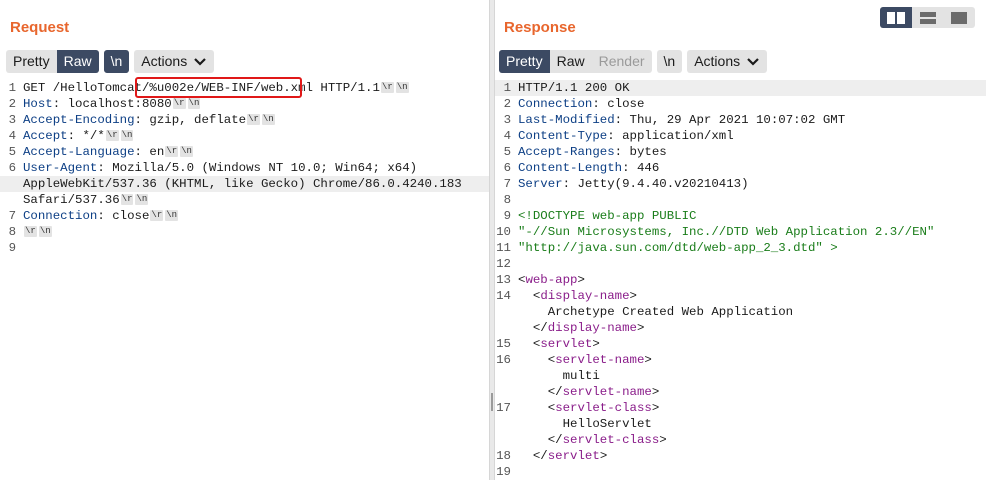 This screenshot has height=480, width=986. What do you see at coordinates (559, 376) in the screenshot?
I see `line-text: multi` at bounding box center [559, 376].